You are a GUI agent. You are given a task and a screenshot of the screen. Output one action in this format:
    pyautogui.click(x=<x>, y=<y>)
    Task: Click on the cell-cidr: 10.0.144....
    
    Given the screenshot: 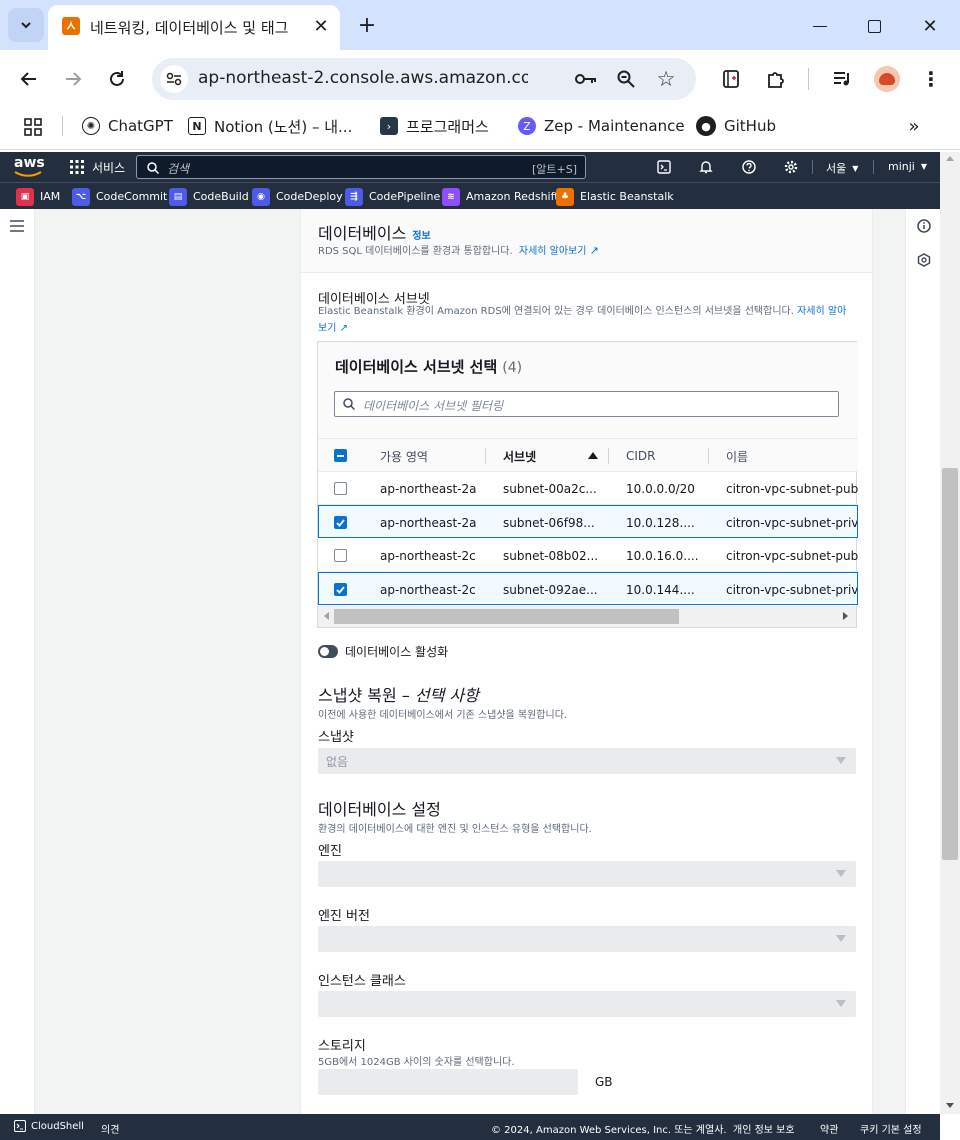 What is the action you would take?
    pyautogui.click(x=660, y=589)
    